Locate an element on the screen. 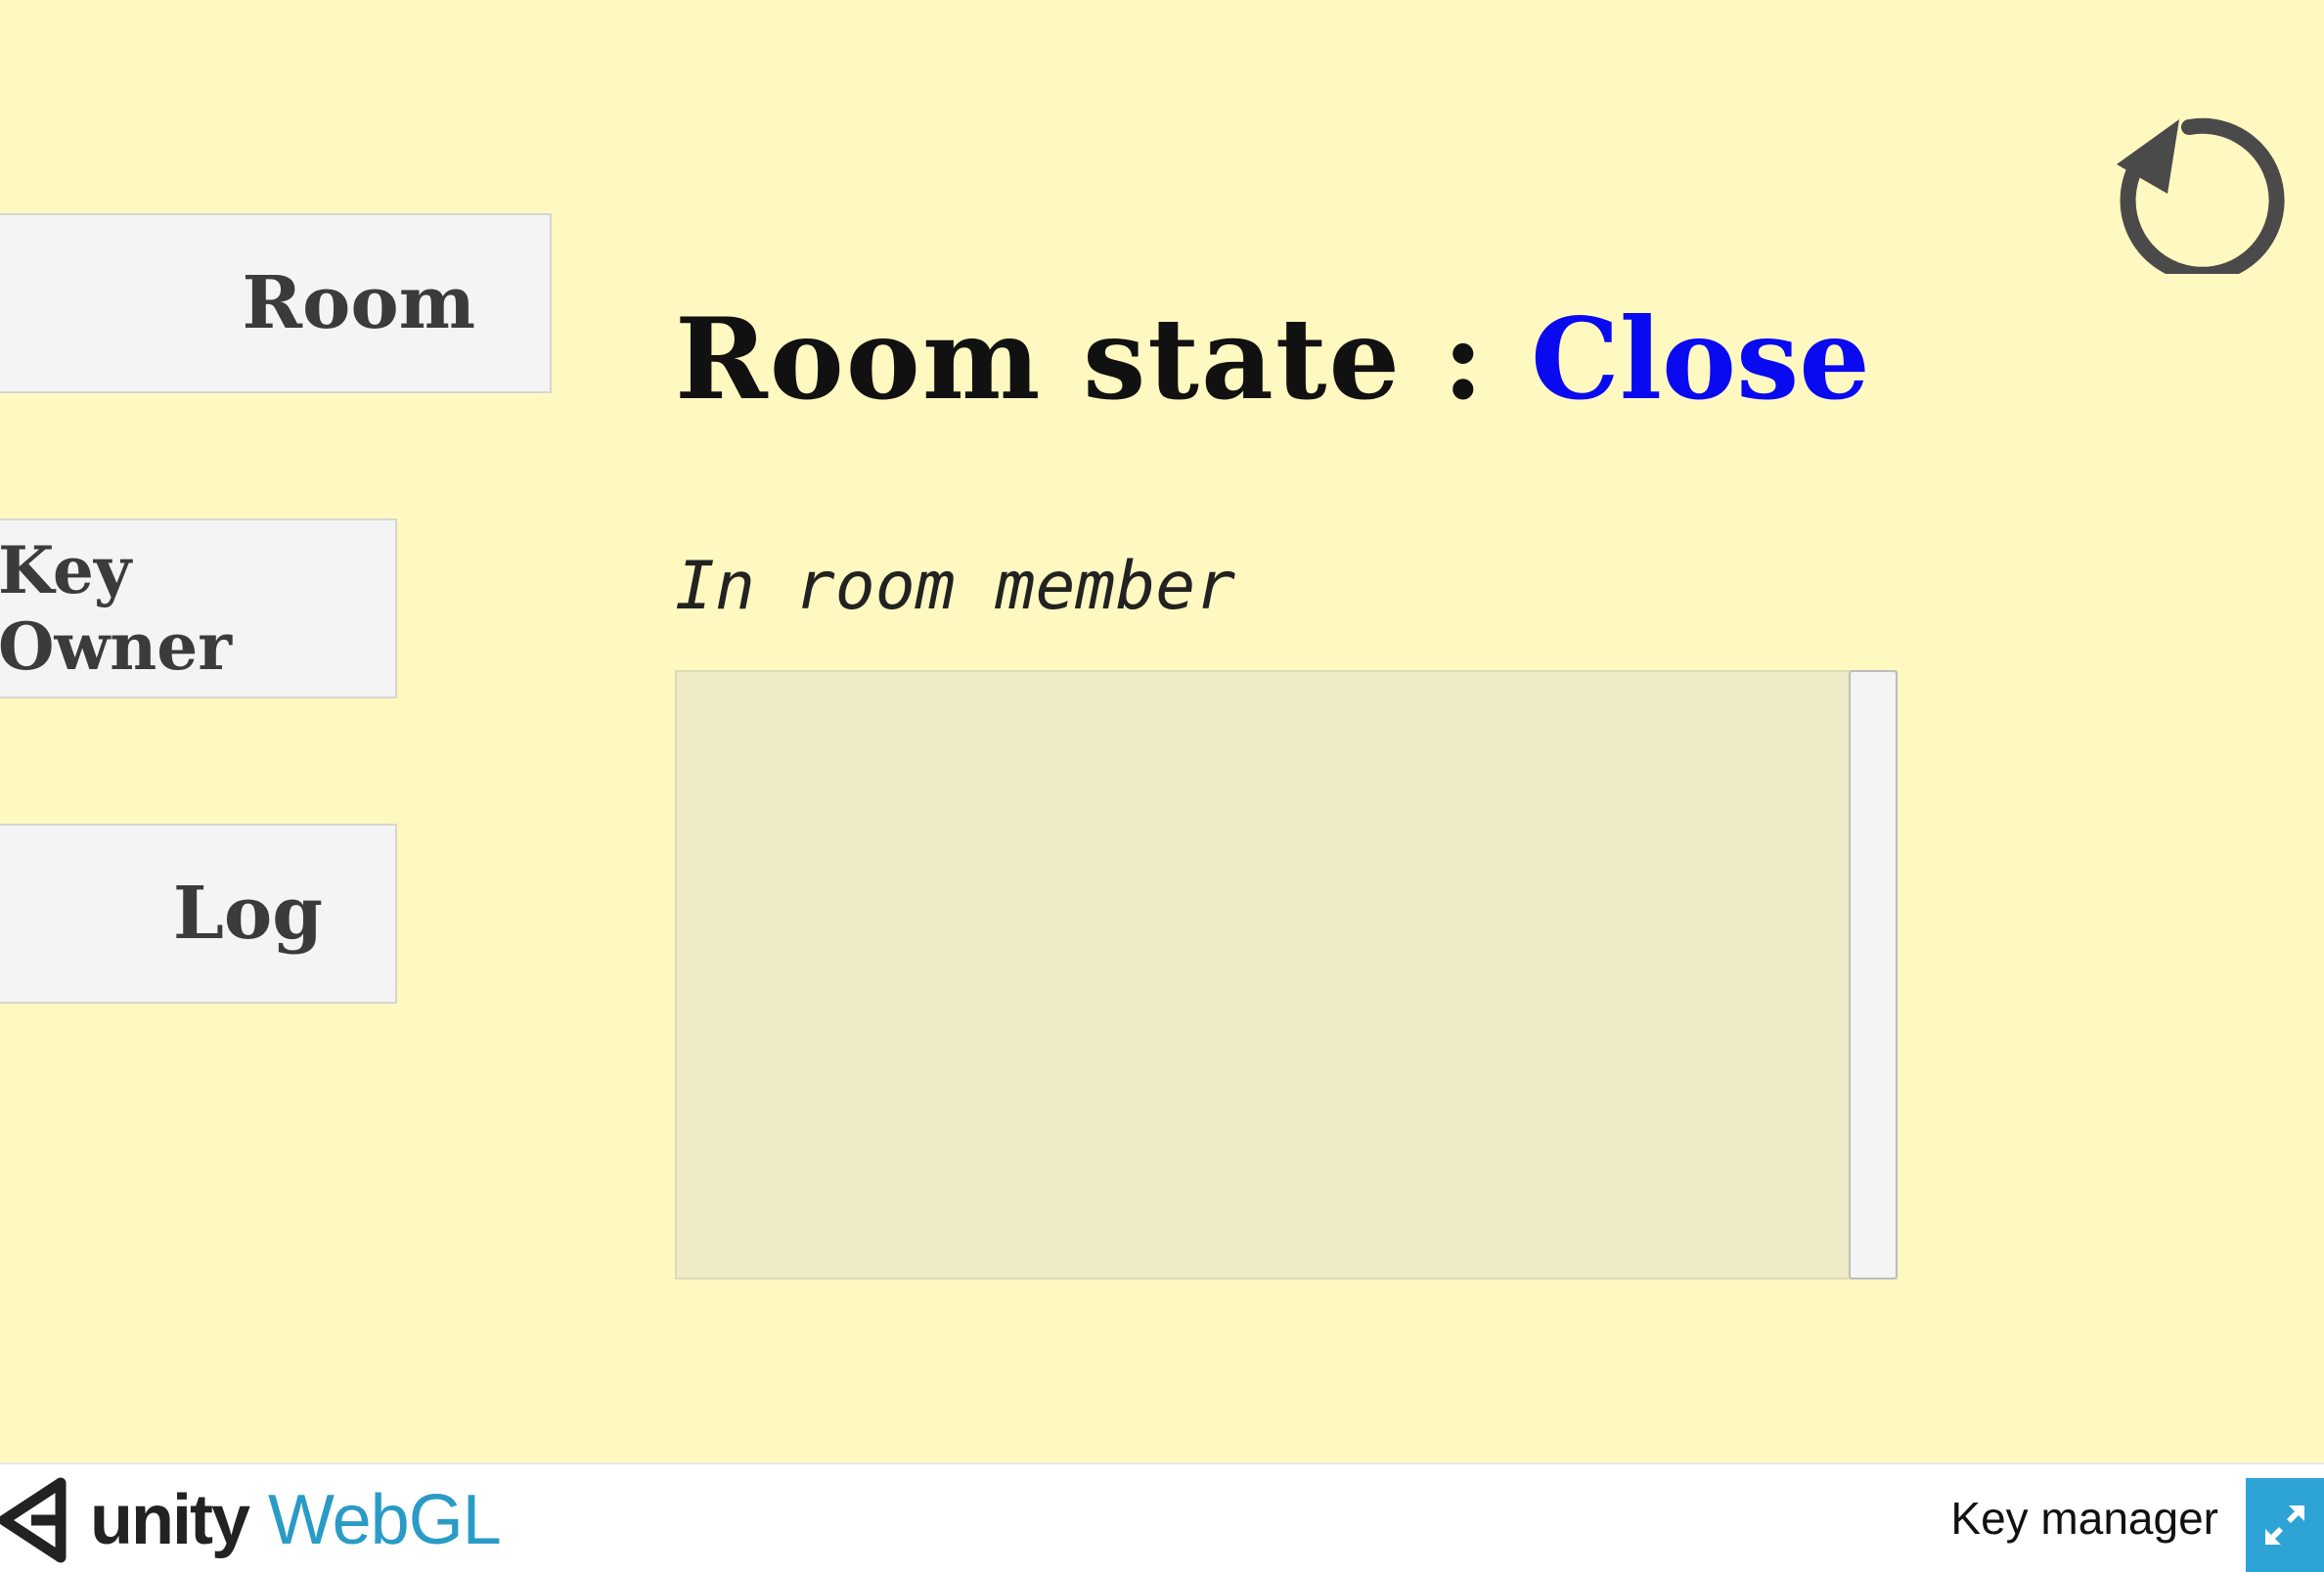 This screenshot has height=1572, width=2324. refresh-icon is located at coordinates (2201, 181).